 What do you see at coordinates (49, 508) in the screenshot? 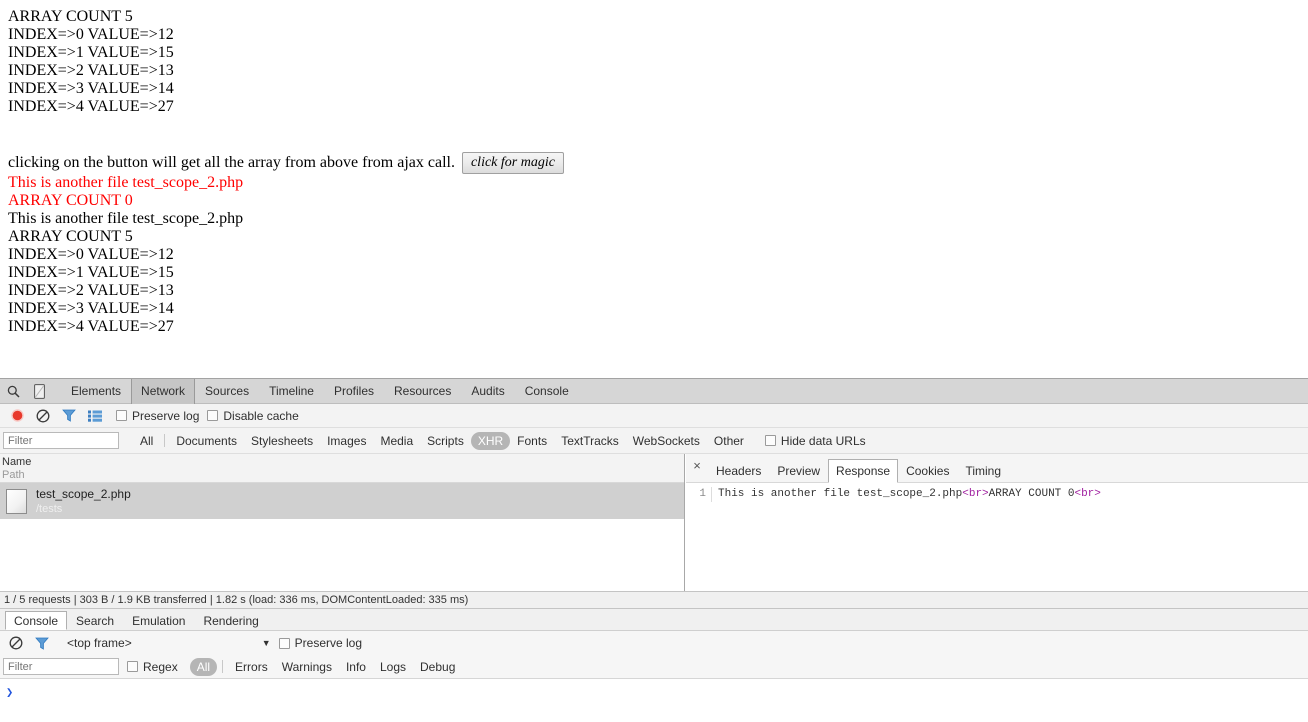
I see `request-path: /tests` at bounding box center [49, 508].